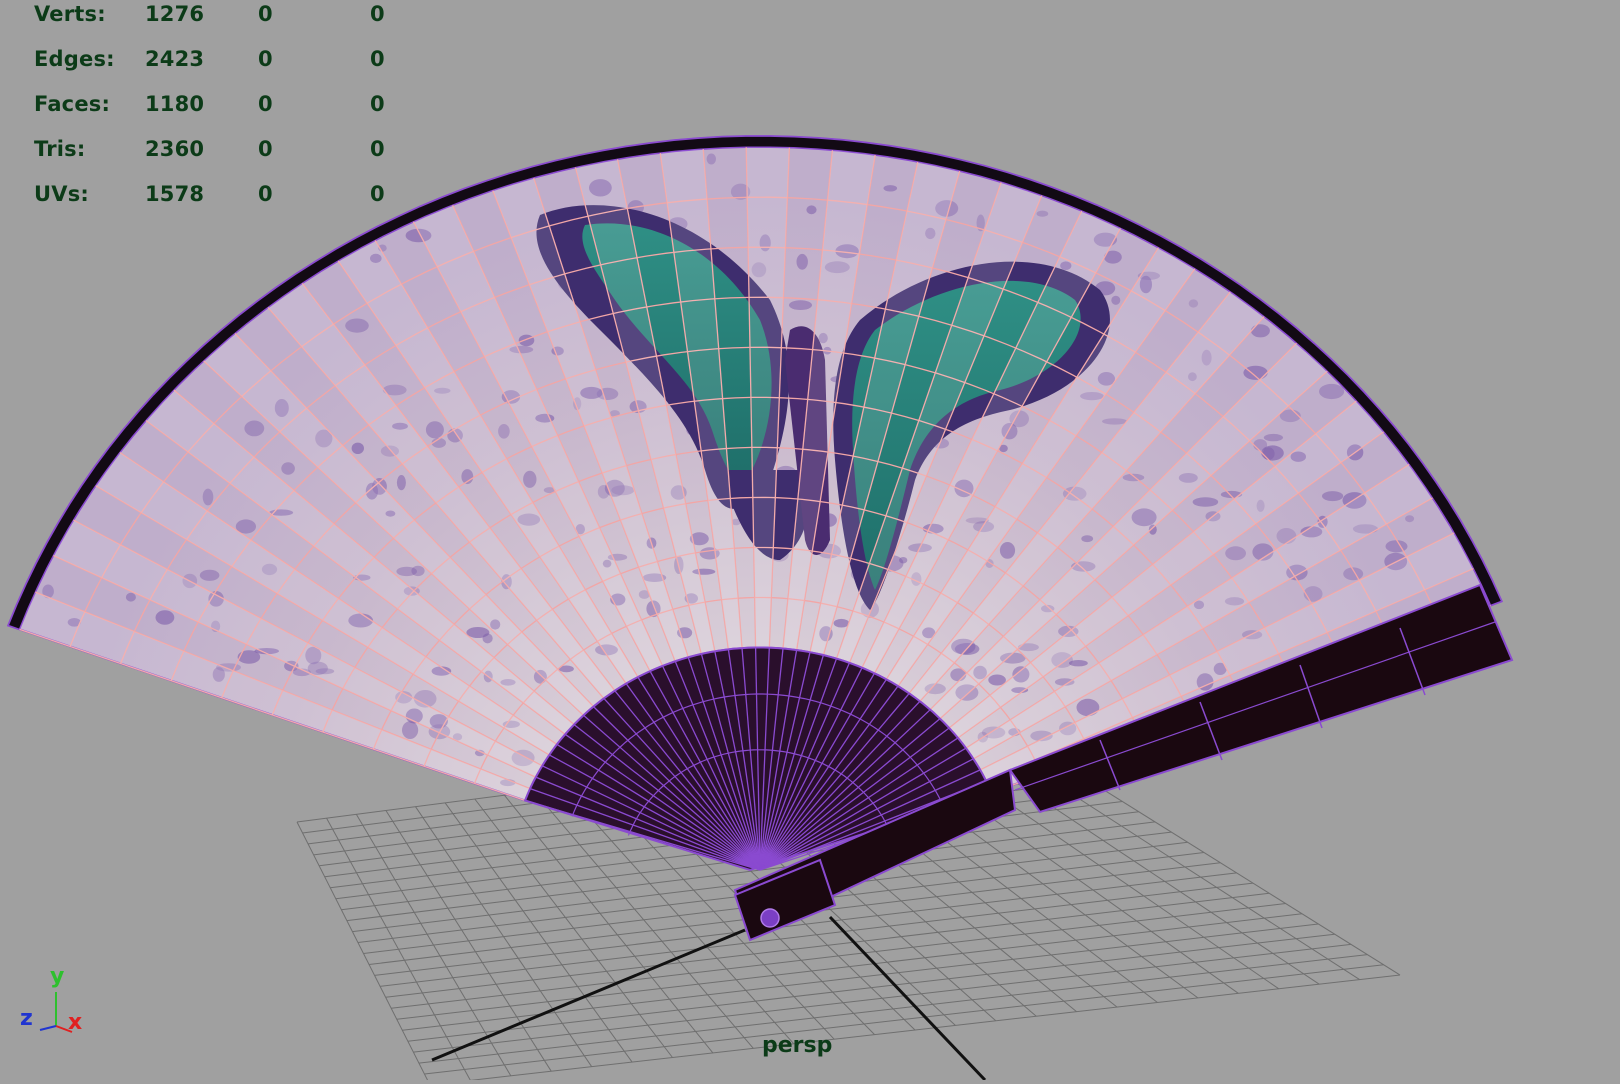  I want to click on axis-gizmo: y z x, so click(56, 1002).